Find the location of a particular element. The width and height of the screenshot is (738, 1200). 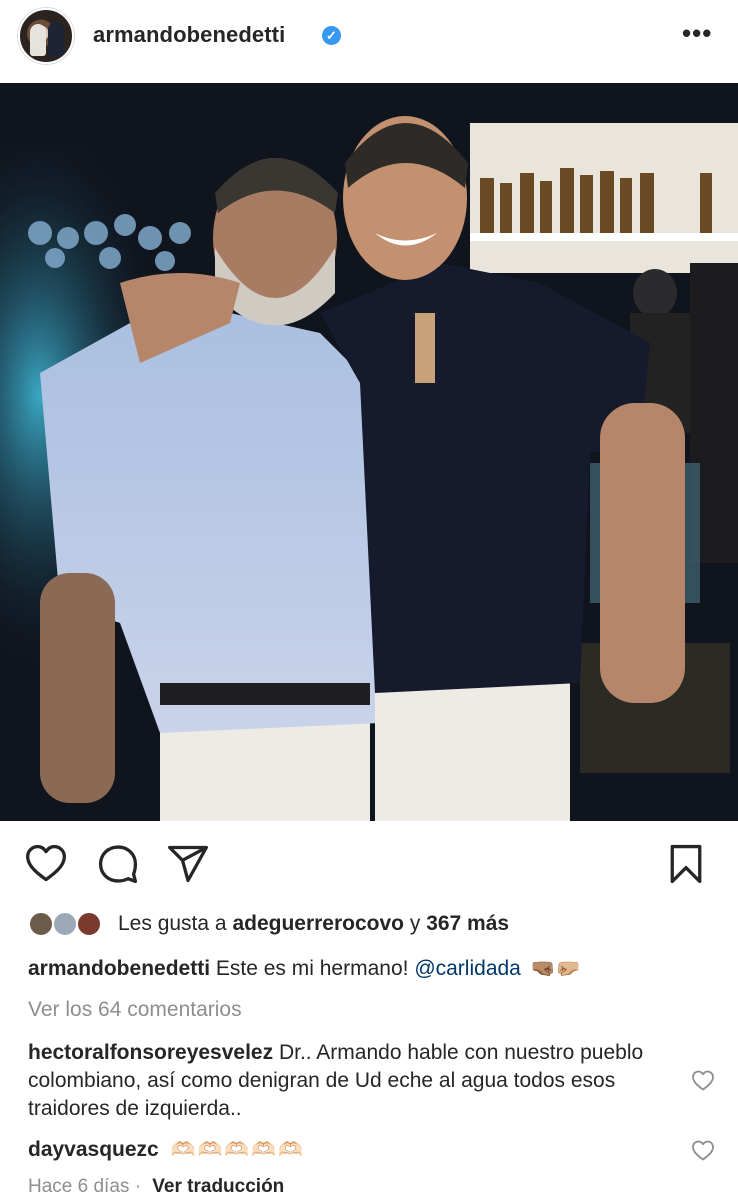

comment-button is located at coordinates (118, 864).